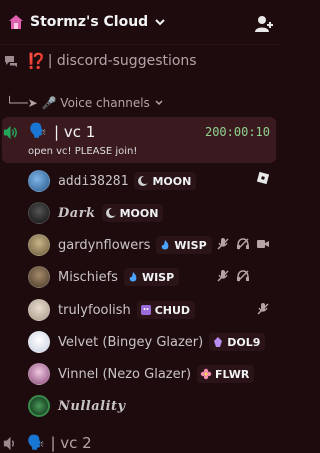  I want to click on server-header: Stormz's Cloud, so click(141, 22).